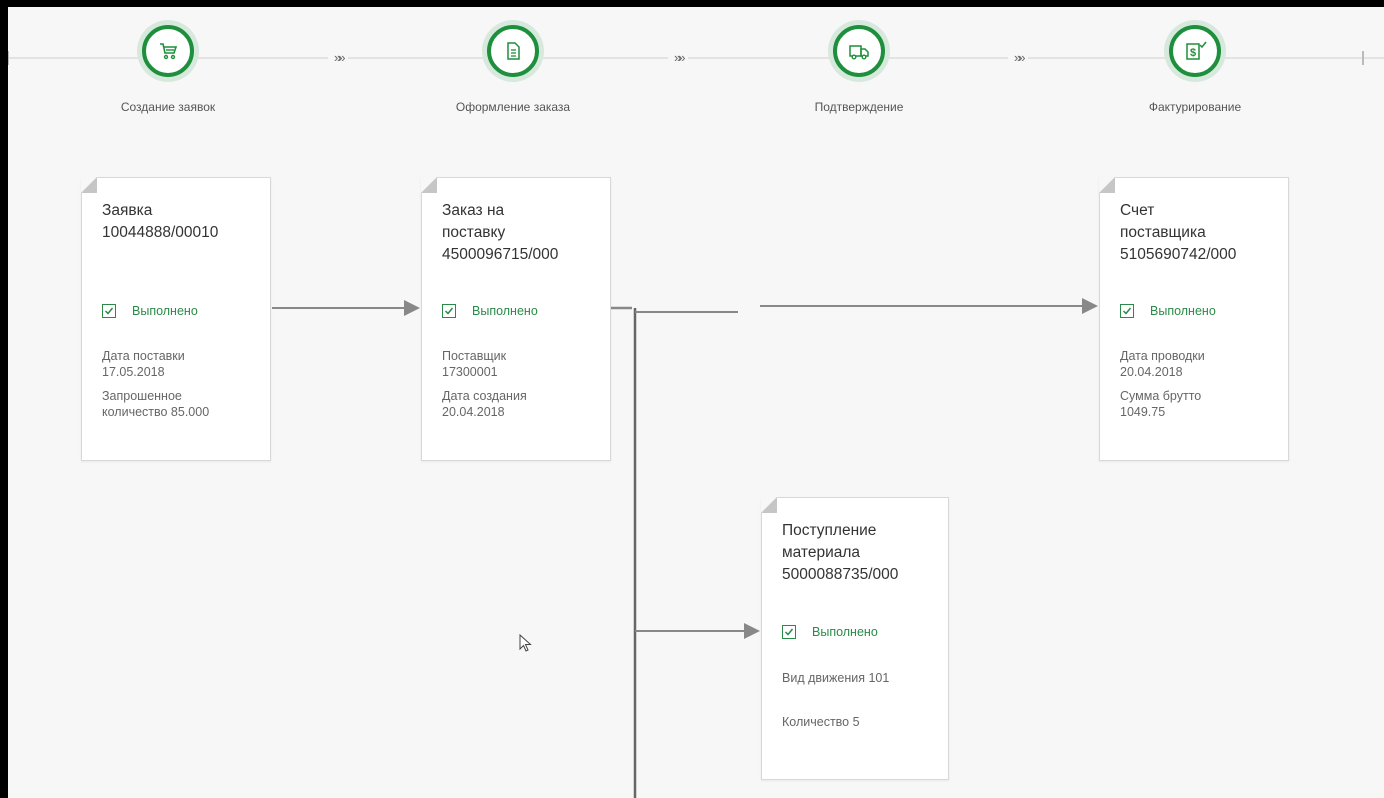 Image resolution: width=1384 pixels, height=798 pixels. Describe the element at coordinates (840, 552) in the screenshot. I see `card-title: Поступление материала 5000088735/000` at that location.